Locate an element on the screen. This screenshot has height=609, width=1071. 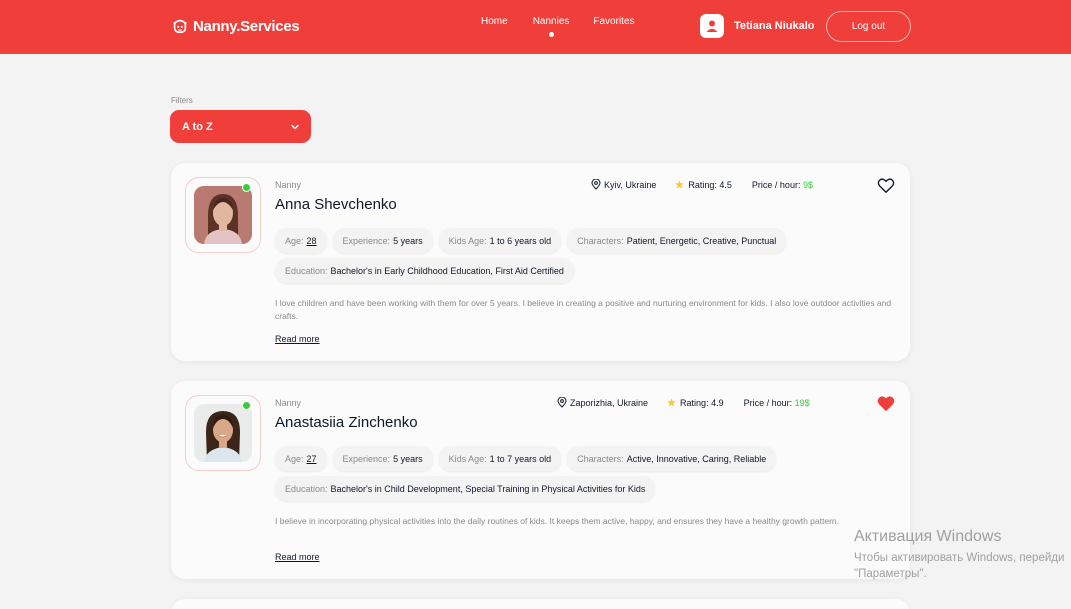
characters-value: Active, Innovative, Caring, Reliable is located at coordinates (696, 458).